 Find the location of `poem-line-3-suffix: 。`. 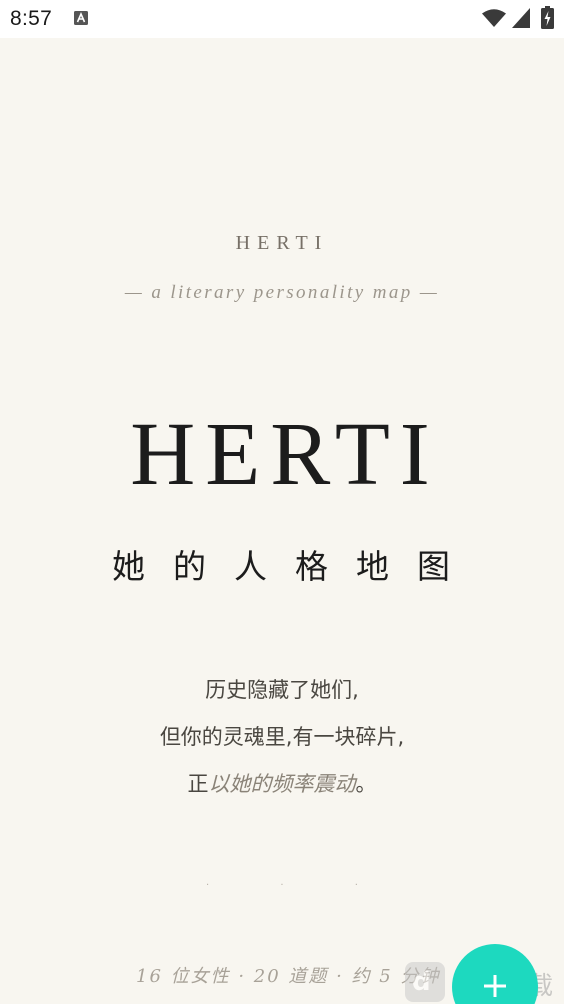

poem-line-3-suffix: 。 is located at coordinates (366, 784).